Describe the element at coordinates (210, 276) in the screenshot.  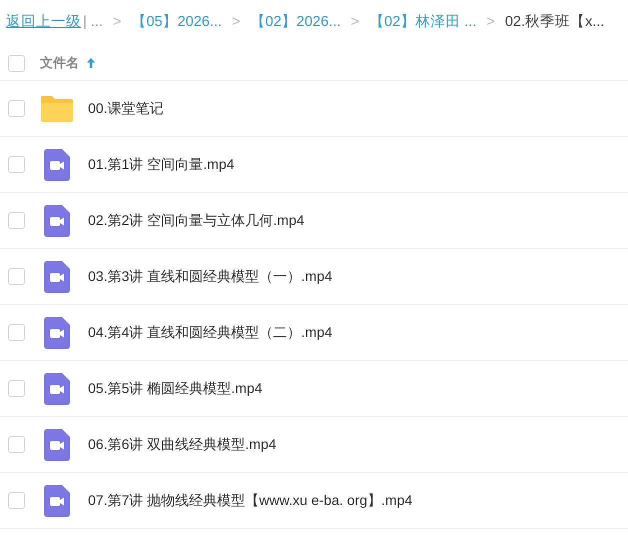
I see `file-name: 03.第3讲 直线和圆经典模型（一）.mp4` at that location.